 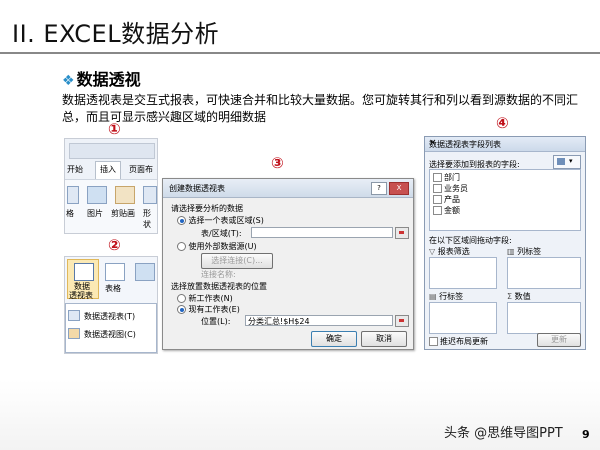 I want to click on ribbon-label-shapes: 形状, so click(x=147, y=219).